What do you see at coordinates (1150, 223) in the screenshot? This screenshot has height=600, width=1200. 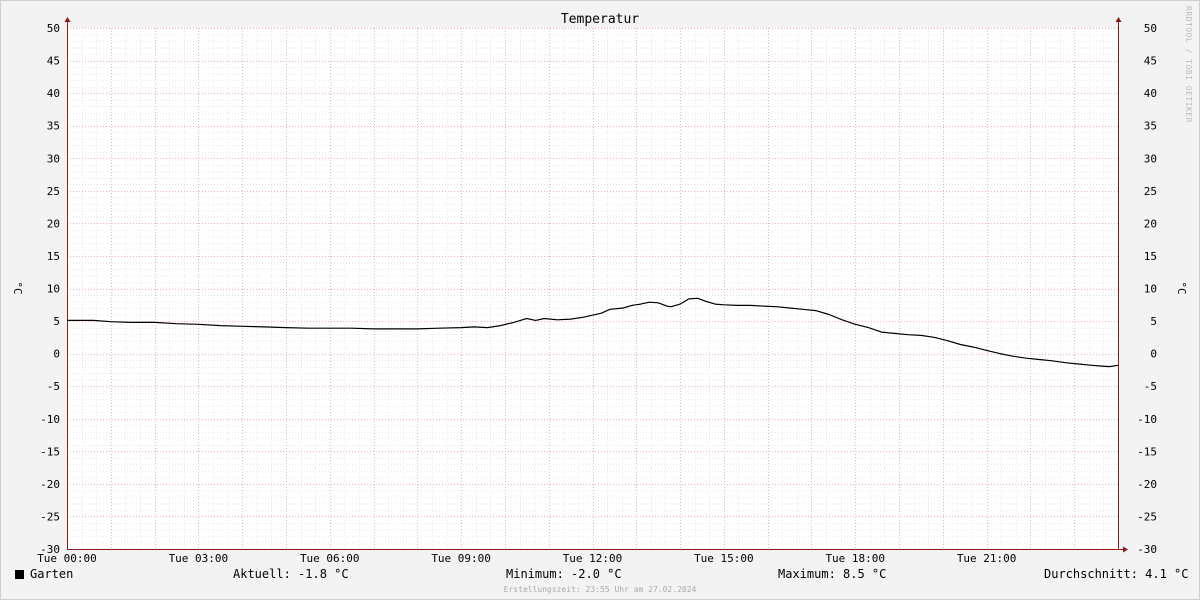 I see `y-tick-label-right: 20` at bounding box center [1150, 223].